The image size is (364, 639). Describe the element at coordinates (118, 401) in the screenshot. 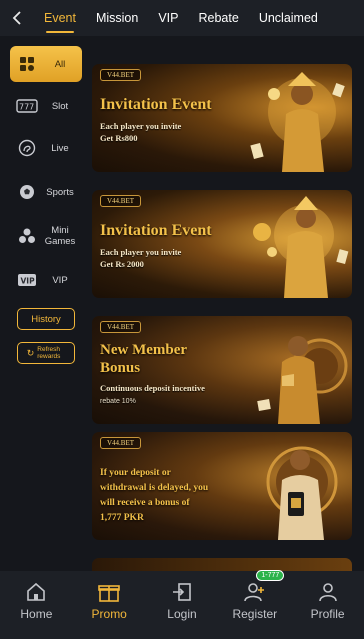

I see `promo-line: rebate 10%` at that location.